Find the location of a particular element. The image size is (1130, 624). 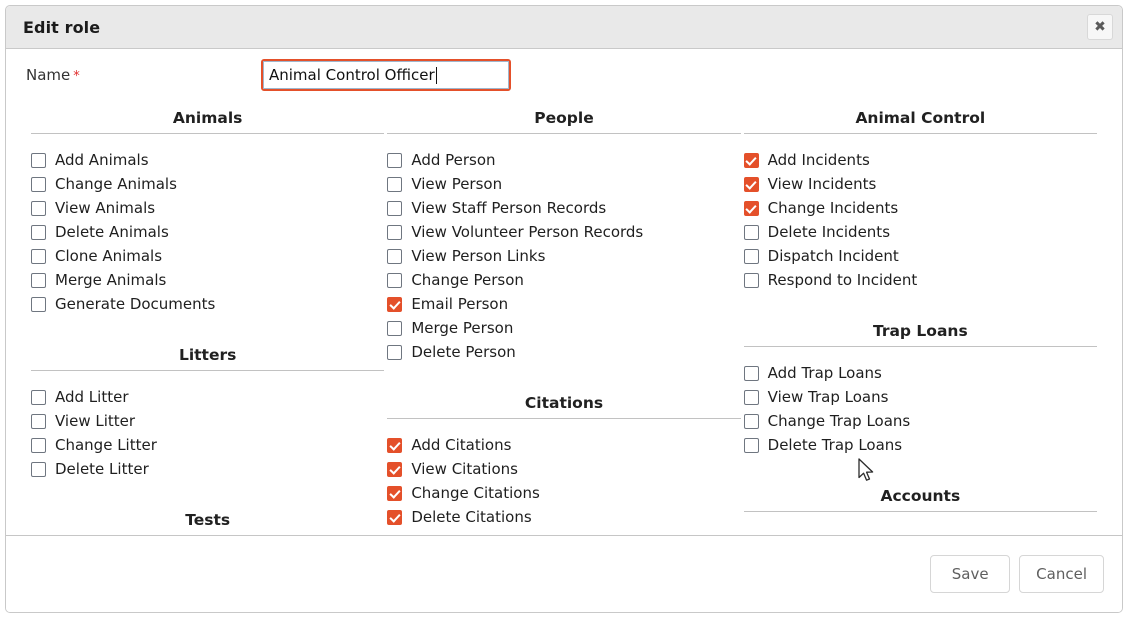

permission-checkbox-row: Delete Incidents is located at coordinates (920, 232).